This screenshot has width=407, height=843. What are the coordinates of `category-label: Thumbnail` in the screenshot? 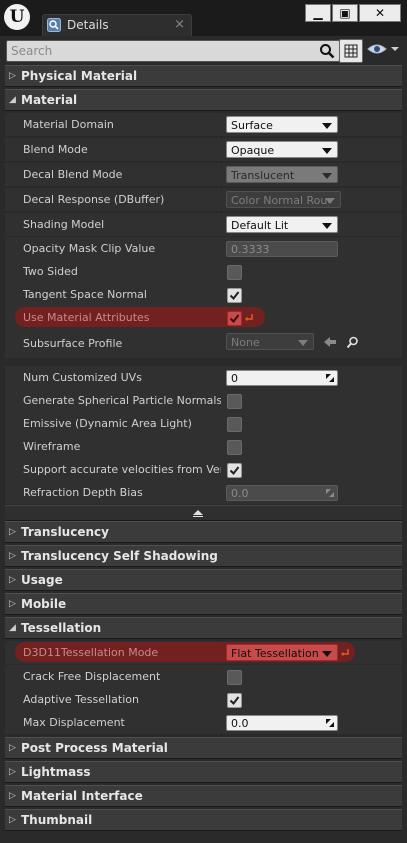 It's located at (57, 820).